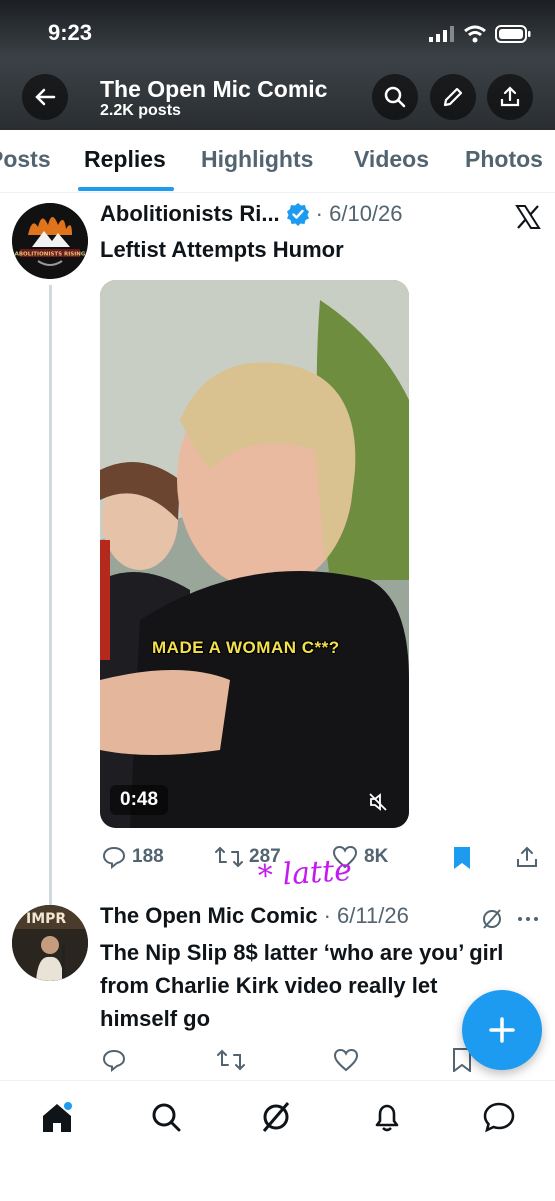 The height and width of the screenshot is (1201, 555). What do you see at coordinates (527, 857) in the screenshot?
I see `share-tweet-icon` at bounding box center [527, 857].